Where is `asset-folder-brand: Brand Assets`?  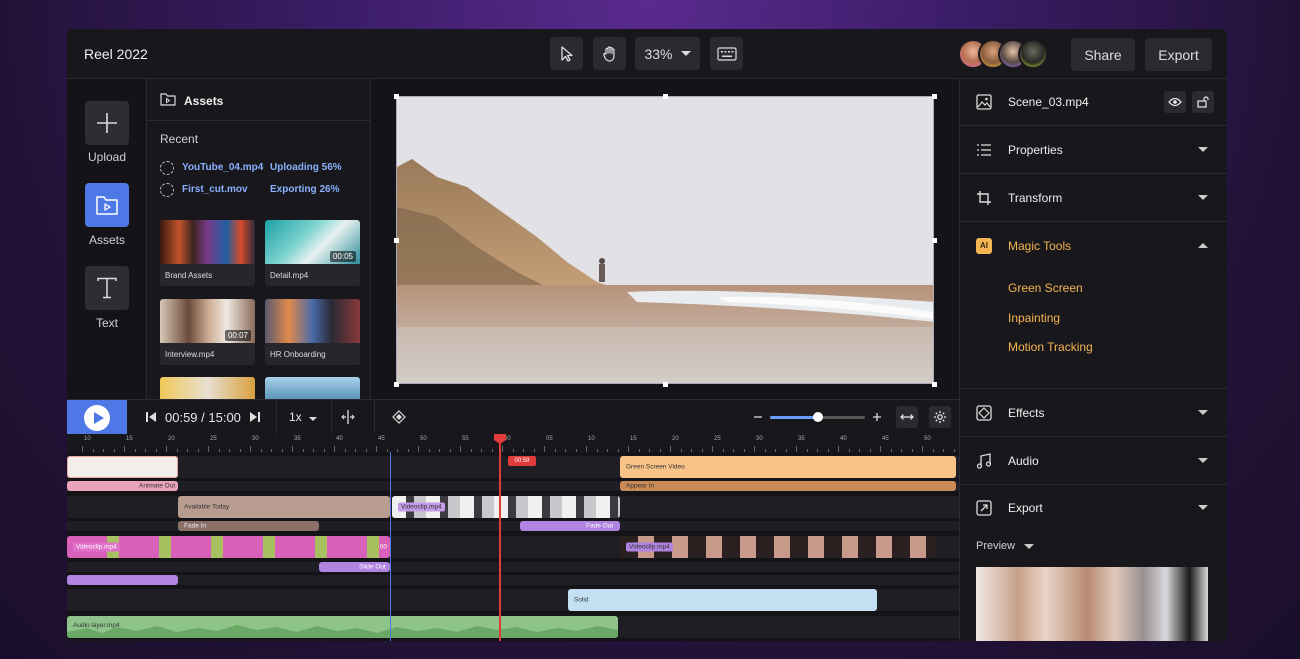 asset-folder-brand: Brand Assets is located at coordinates (207, 253).